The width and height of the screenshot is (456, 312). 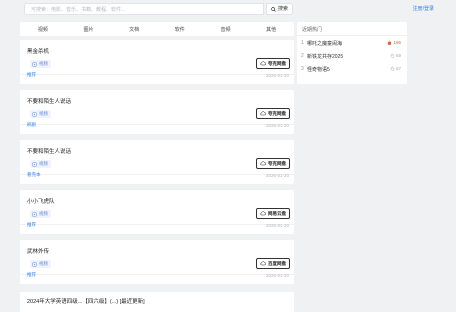 I want to click on search-button-label: 搜索, so click(x=282, y=9).